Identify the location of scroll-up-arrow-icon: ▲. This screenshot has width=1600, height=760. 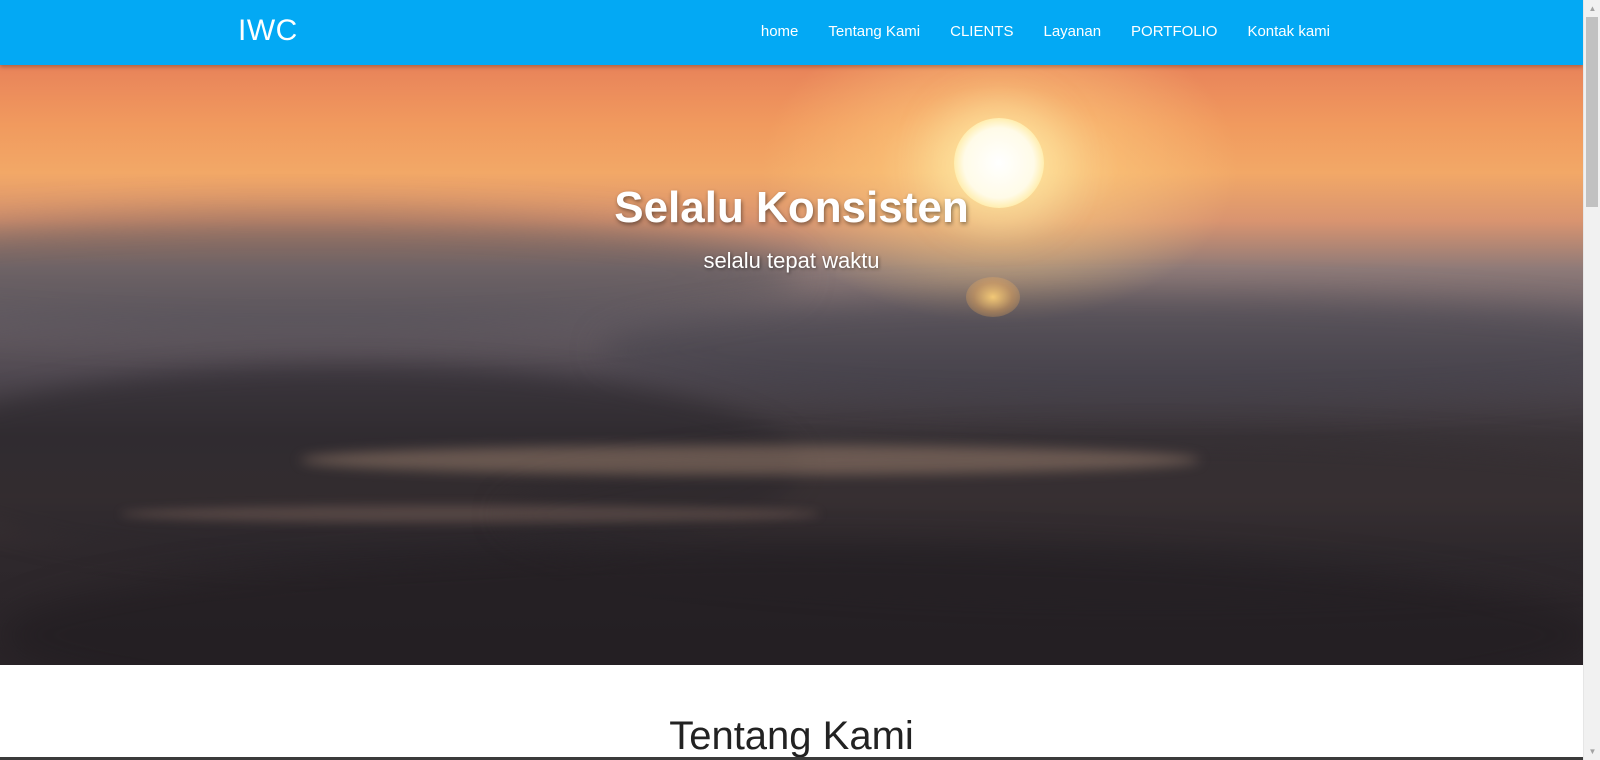
(1592, 8).